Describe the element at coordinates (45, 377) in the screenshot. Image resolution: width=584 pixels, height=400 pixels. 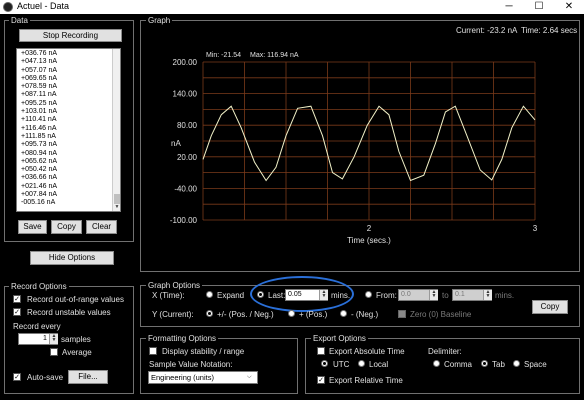
I see `autosave-label: Auto-save` at that location.